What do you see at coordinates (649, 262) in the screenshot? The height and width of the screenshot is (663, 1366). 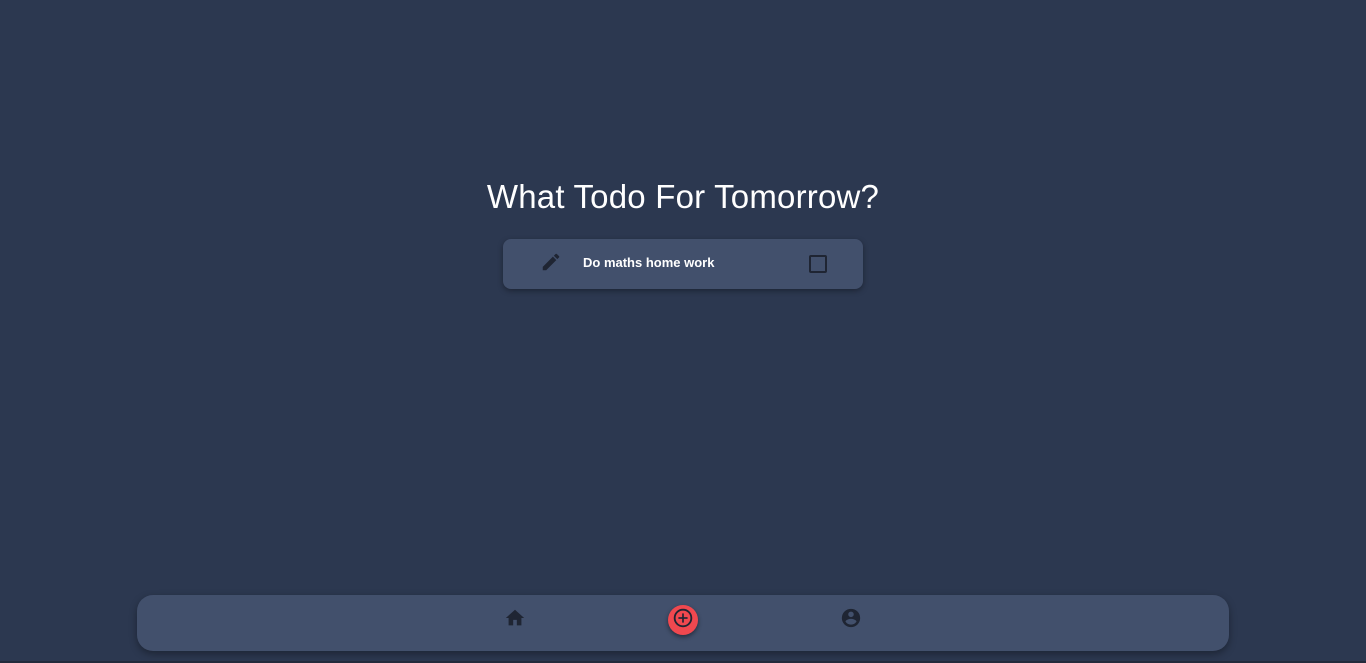 I see `todo-item-text: Do maths home work` at bounding box center [649, 262].